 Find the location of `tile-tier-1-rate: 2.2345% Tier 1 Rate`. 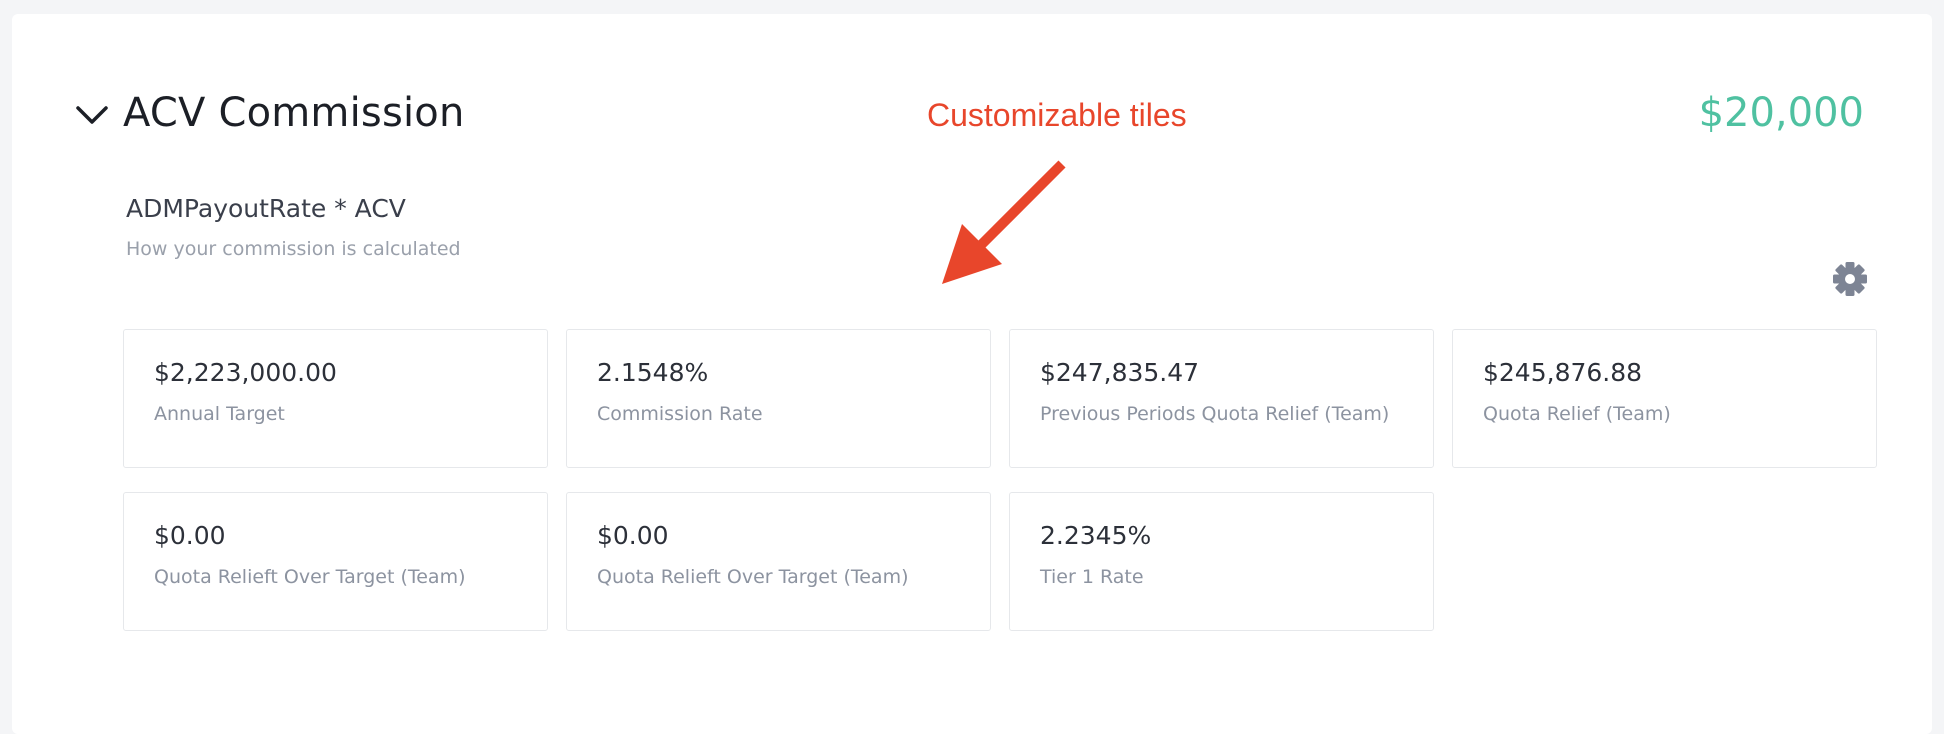

tile-tier-1-rate: 2.2345% Tier 1 Rate is located at coordinates (1221, 561).